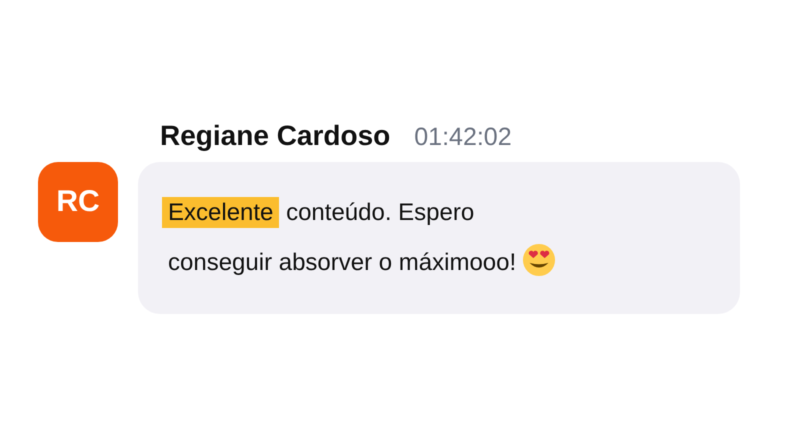  Describe the element at coordinates (539, 260) in the screenshot. I see `heart-eyes-emoji-icon` at that location.